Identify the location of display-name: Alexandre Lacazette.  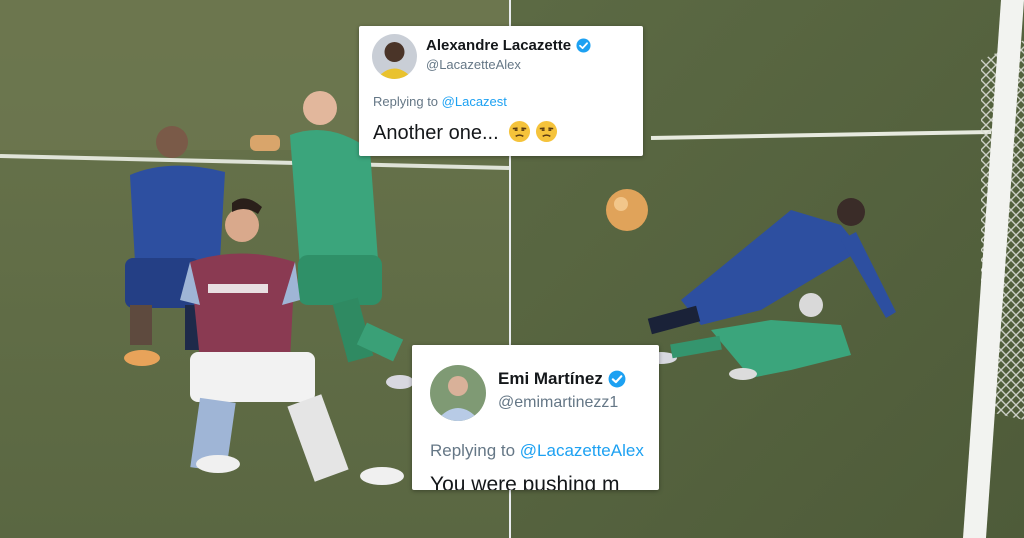
(498, 45).